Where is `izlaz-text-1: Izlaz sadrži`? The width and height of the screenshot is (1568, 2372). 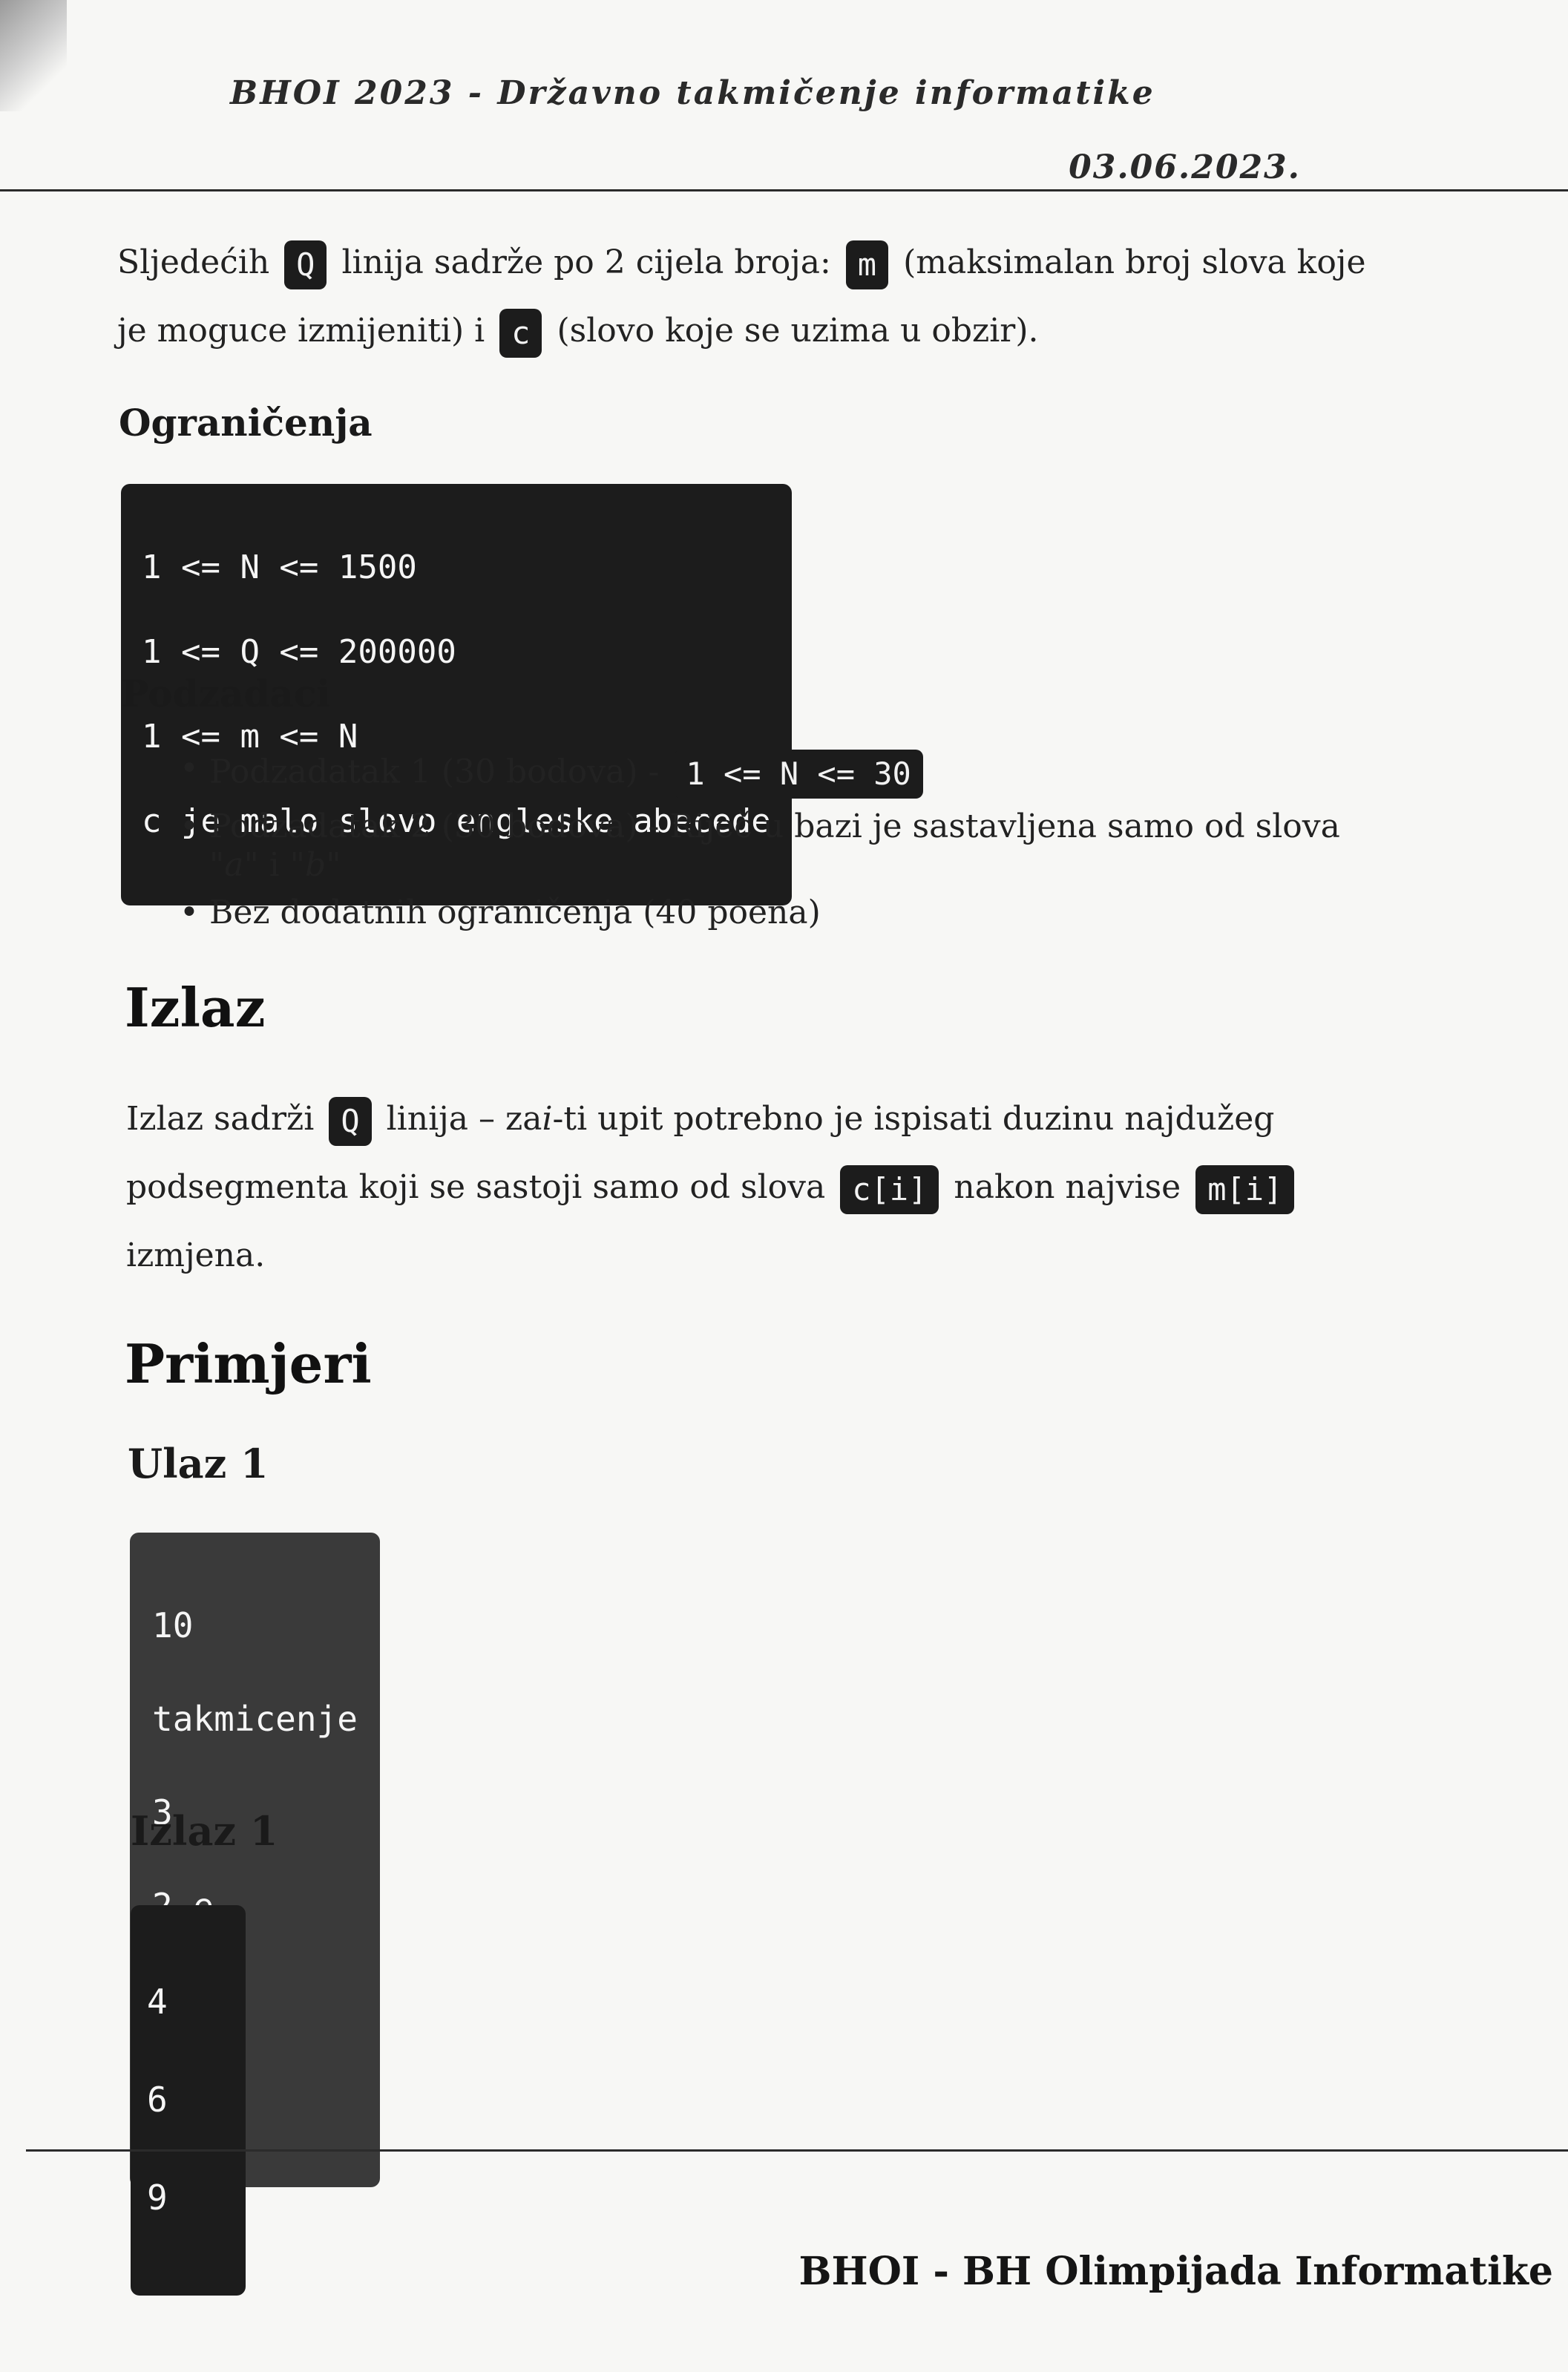
izlaz-text-1: Izlaz sadrži is located at coordinates (220, 1119).